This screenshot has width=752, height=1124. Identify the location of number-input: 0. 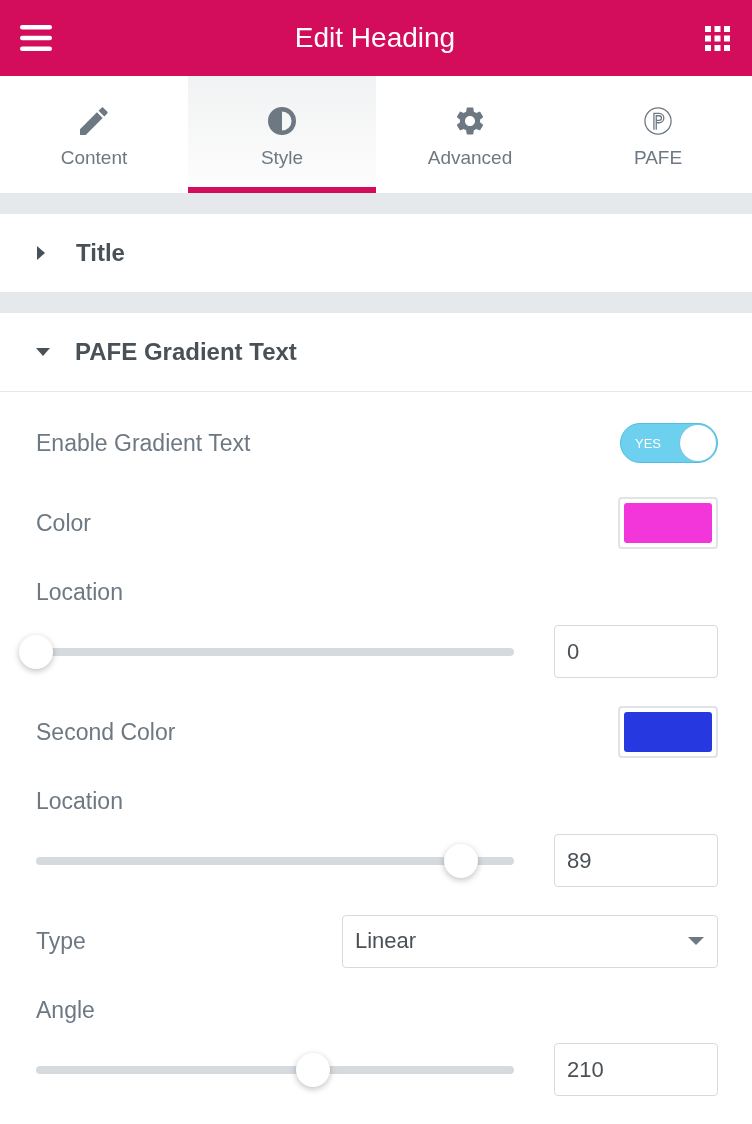
(636, 651).